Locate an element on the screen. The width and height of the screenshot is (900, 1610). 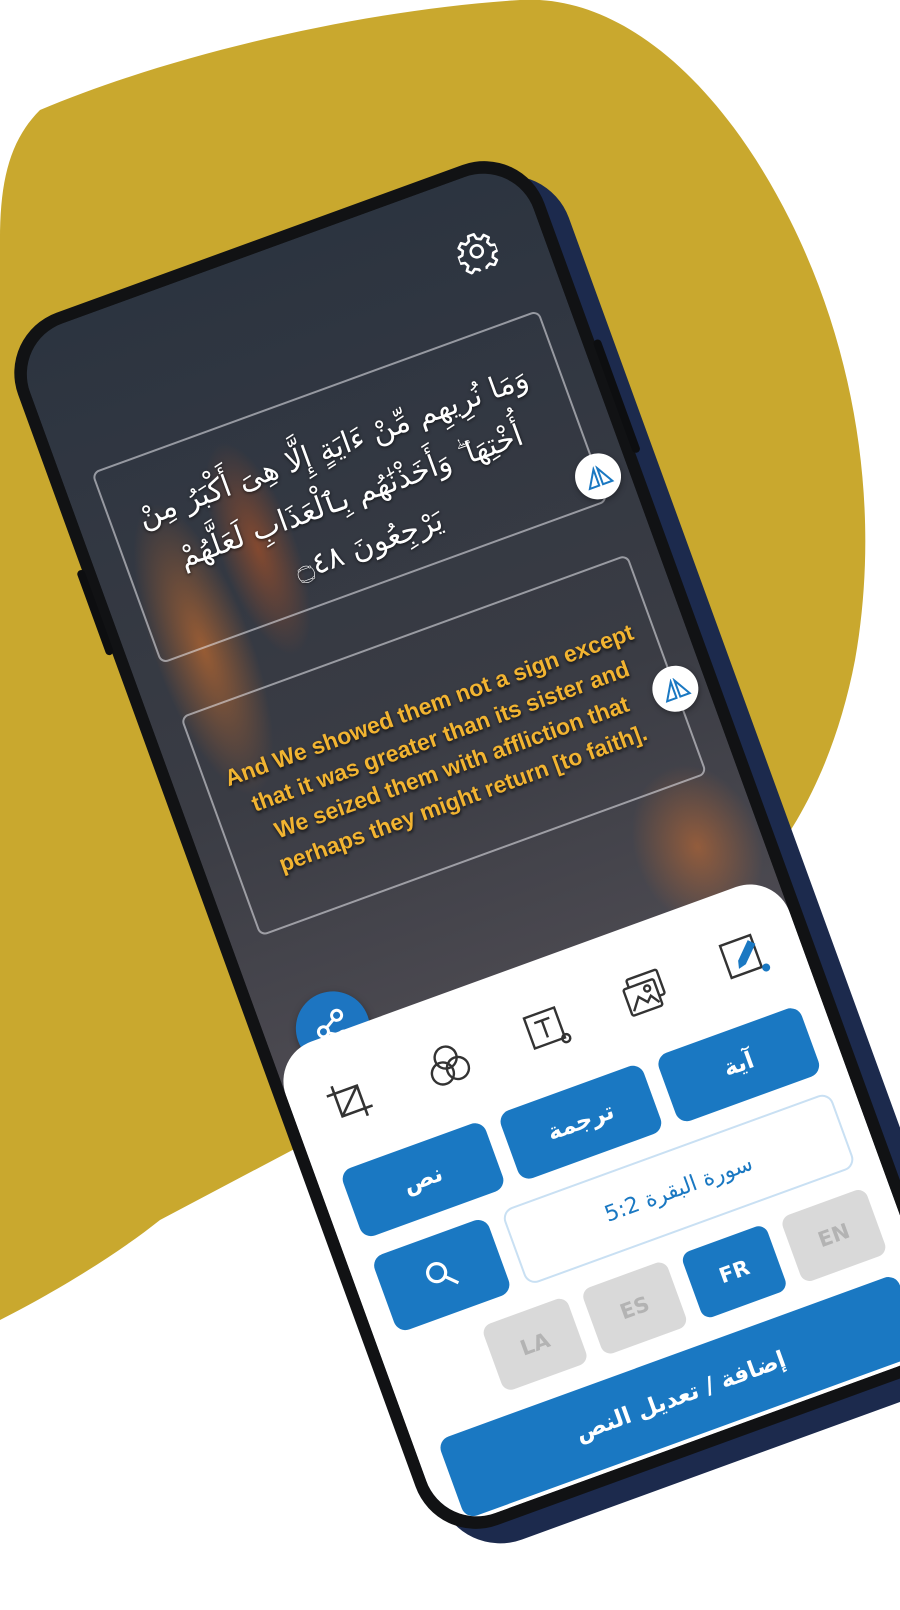
search-icon is located at coordinates (443, 1273).